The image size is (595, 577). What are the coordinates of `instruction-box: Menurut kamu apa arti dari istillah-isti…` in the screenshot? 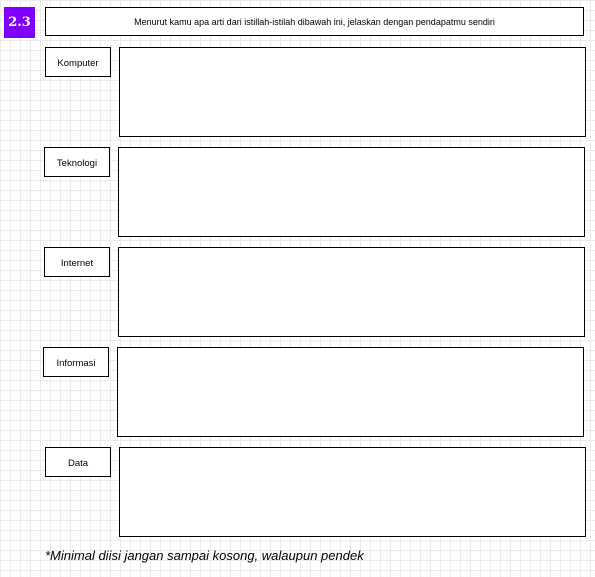 It's located at (314, 21).